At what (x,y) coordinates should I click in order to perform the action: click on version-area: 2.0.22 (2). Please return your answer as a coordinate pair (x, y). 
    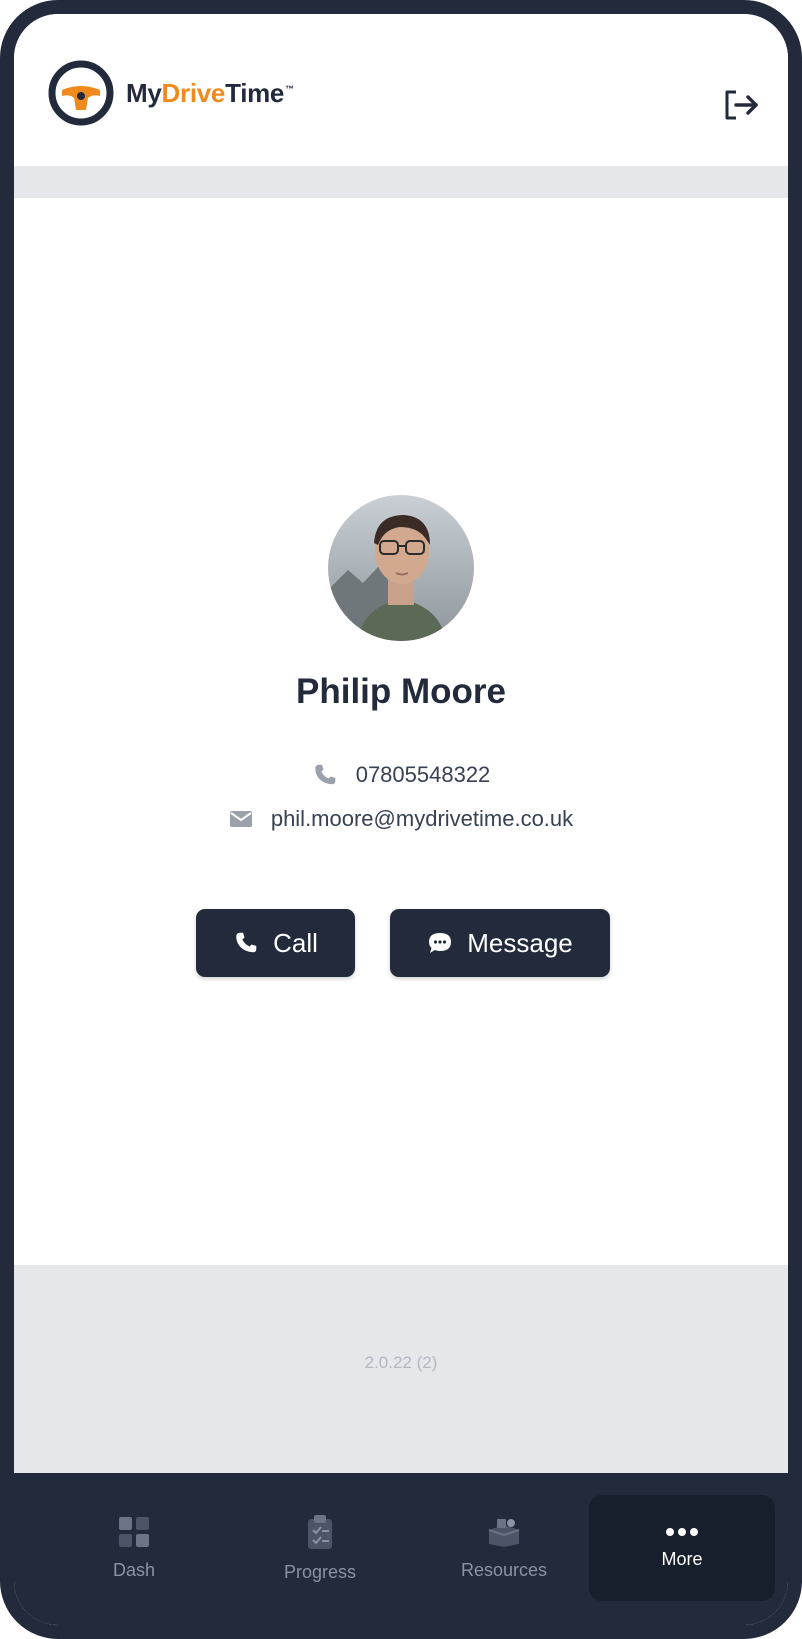
    Looking at the image, I should click on (401, 1369).